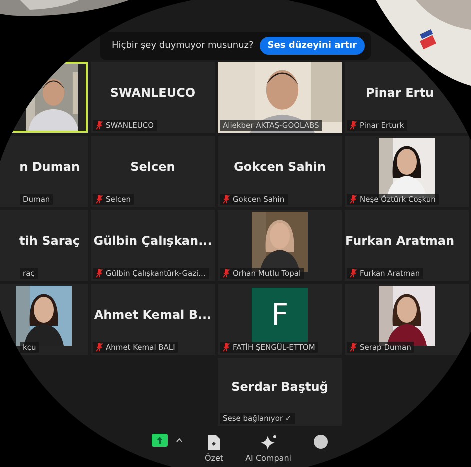 The width and height of the screenshot is (471, 467). I want to click on share-button, so click(160, 440).